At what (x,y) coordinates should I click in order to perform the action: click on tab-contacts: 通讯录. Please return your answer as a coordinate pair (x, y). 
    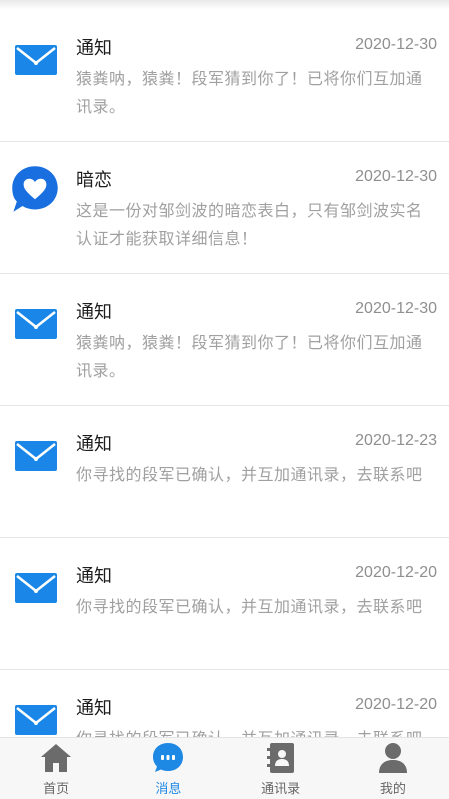
    Looking at the image, I should click on (281, 768).